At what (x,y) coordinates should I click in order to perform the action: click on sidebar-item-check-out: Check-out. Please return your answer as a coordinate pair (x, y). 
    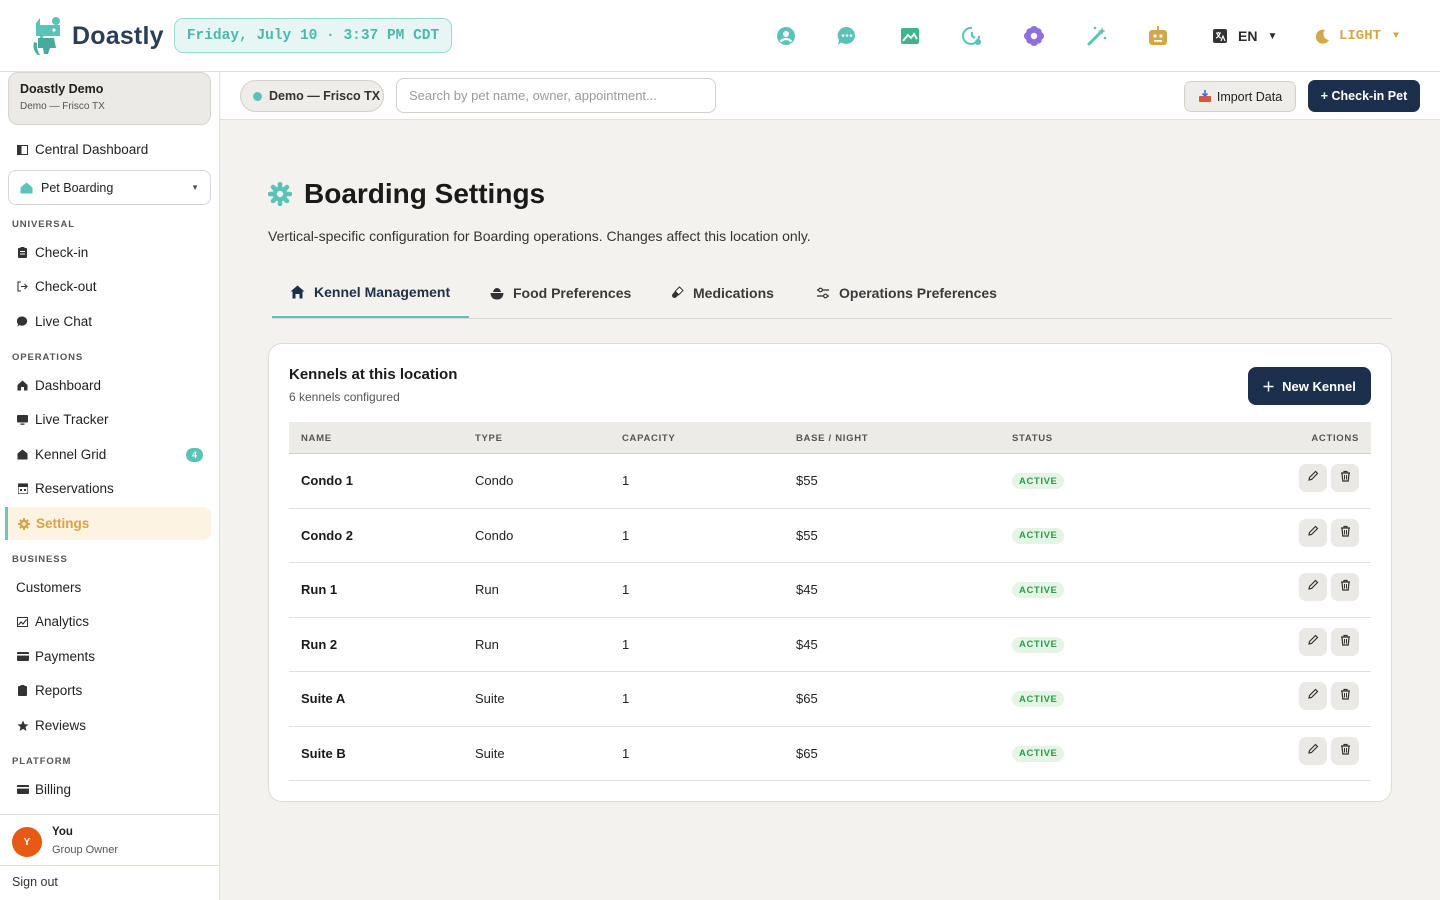
    Looking at the image, I should click on (111, 286).